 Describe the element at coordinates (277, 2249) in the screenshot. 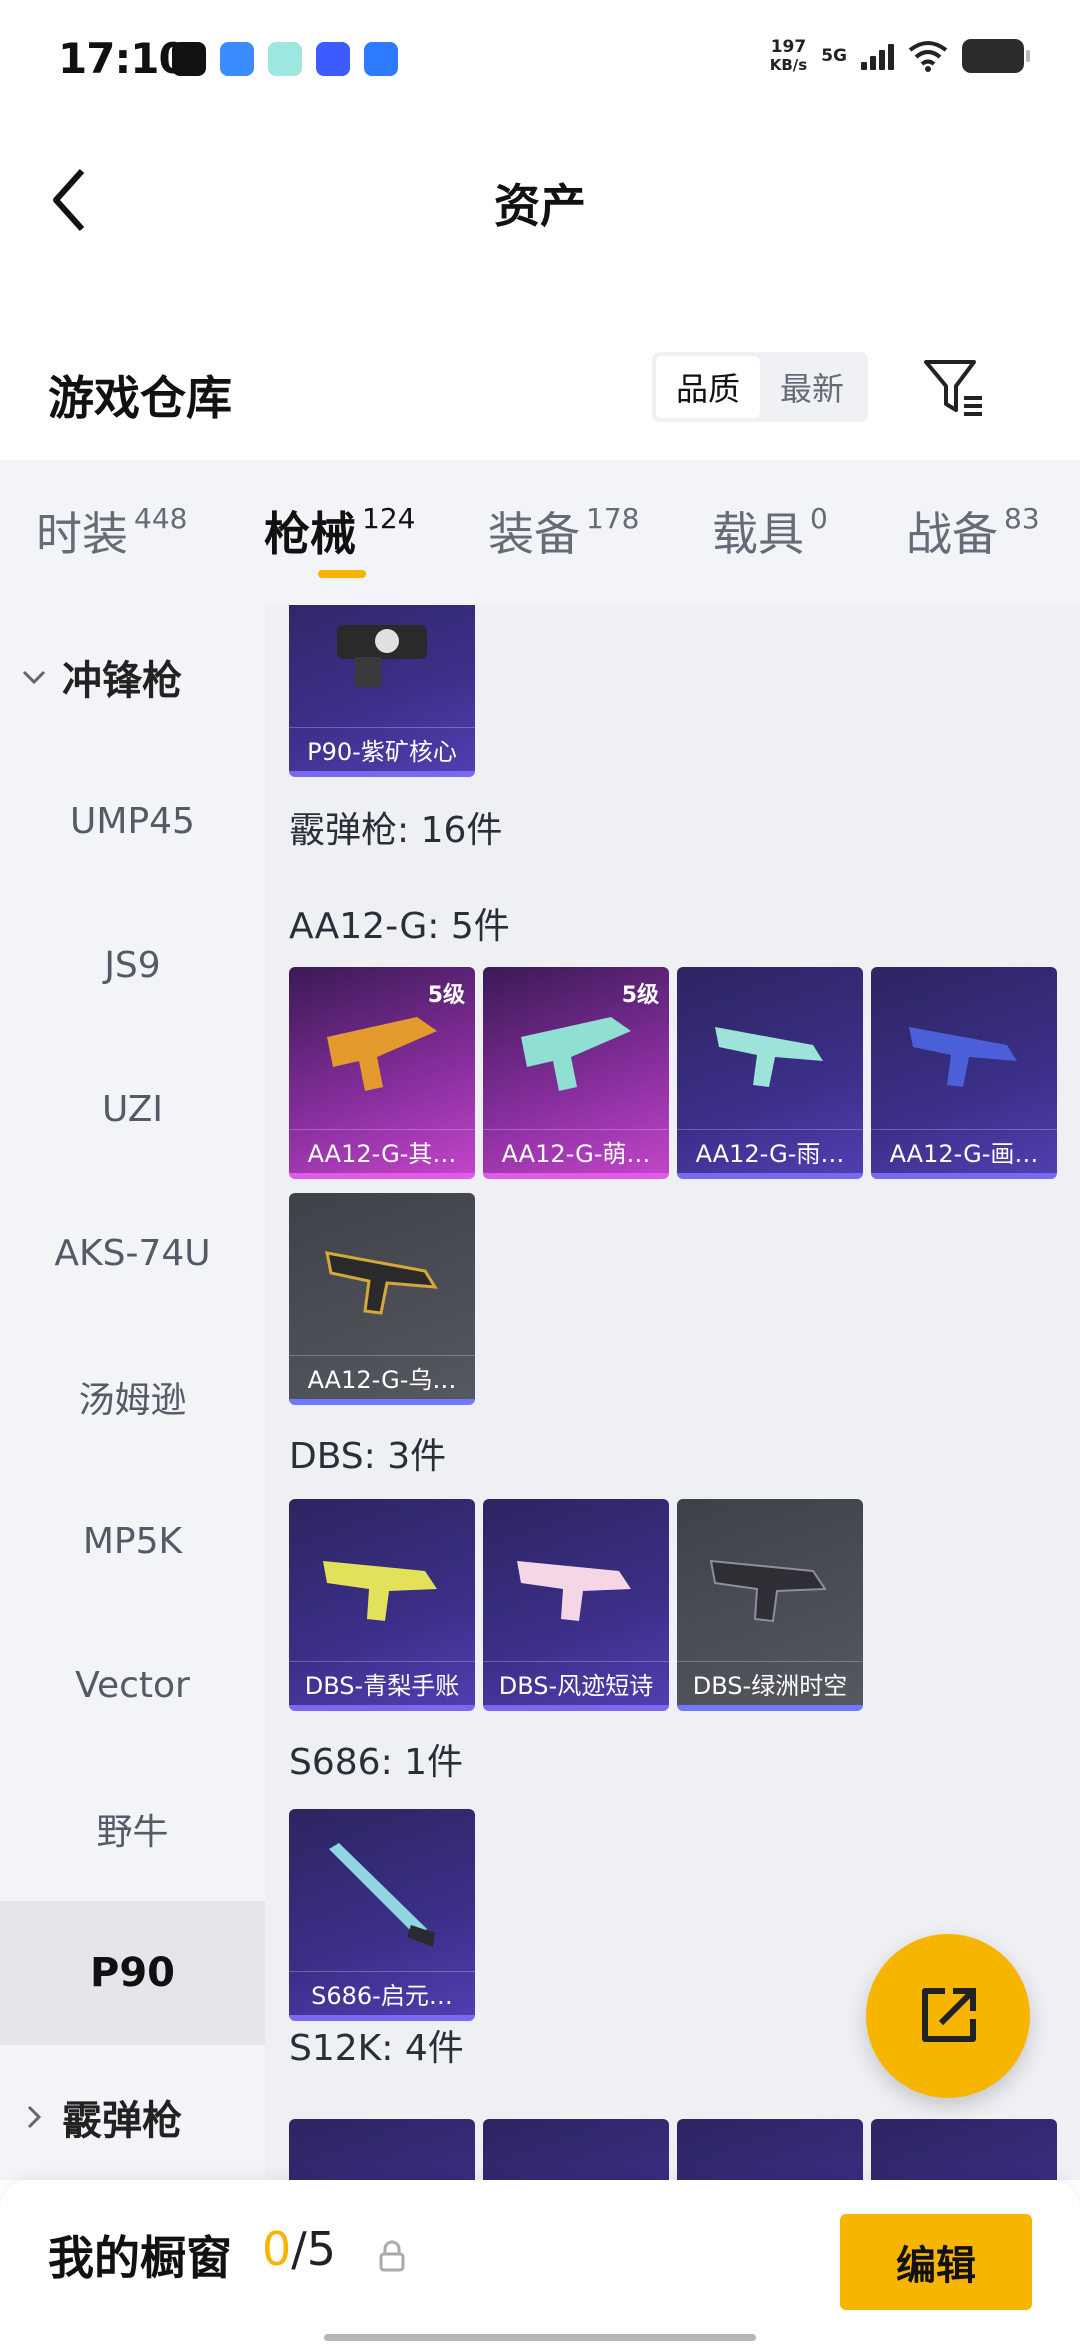

I see `showcase-current: 0` at that location.